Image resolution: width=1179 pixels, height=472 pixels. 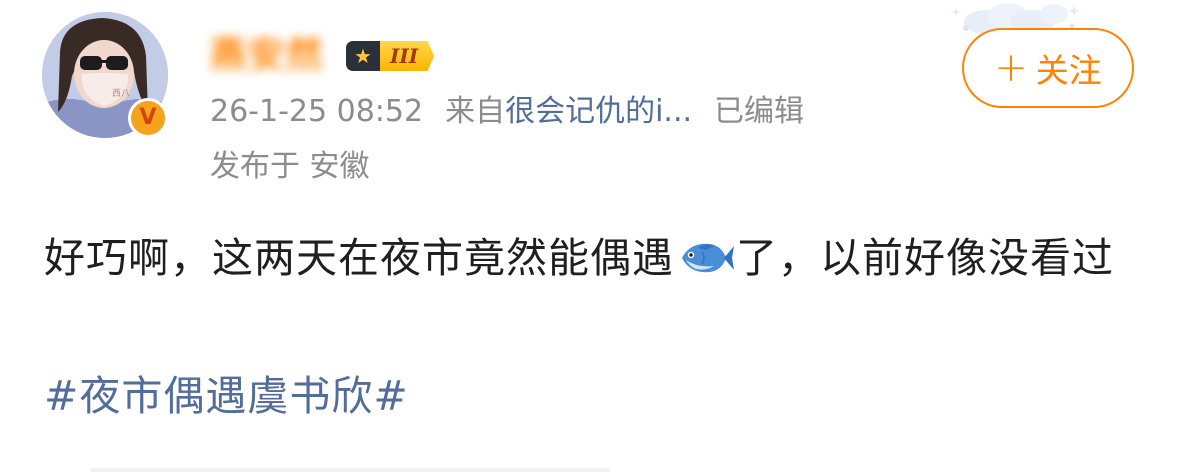 What do you see at coordinates (121, 93) in the screenshot?
I see `svg-text: 西八` at bounding box center [121, 93].